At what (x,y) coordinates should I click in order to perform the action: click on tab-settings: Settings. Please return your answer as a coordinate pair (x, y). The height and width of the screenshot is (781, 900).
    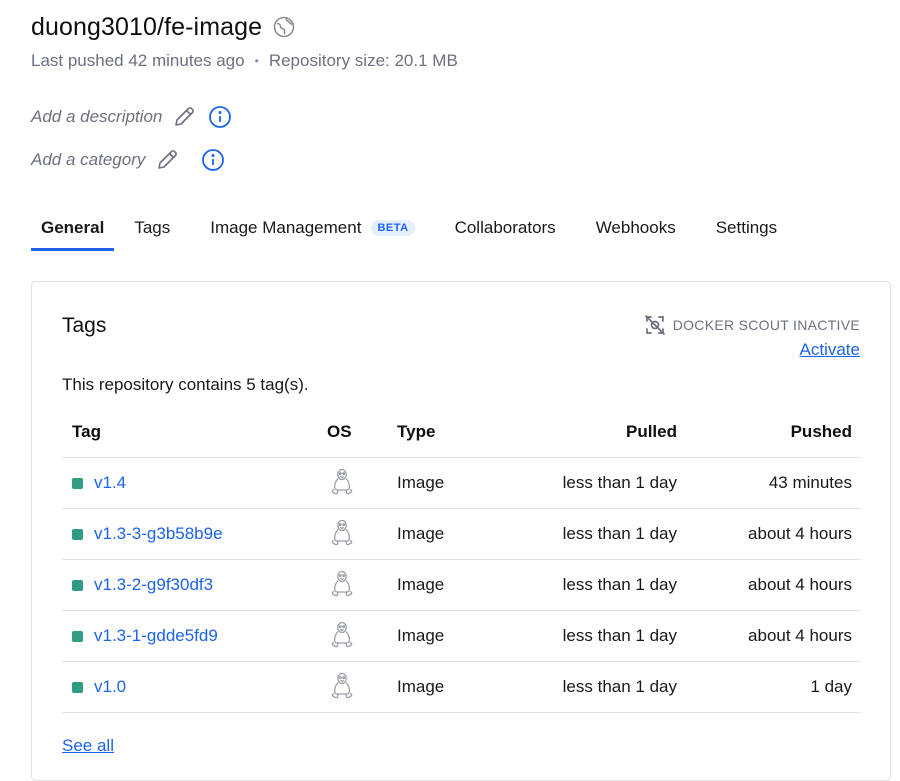
    Looking at the image, I should click on (746, 229).